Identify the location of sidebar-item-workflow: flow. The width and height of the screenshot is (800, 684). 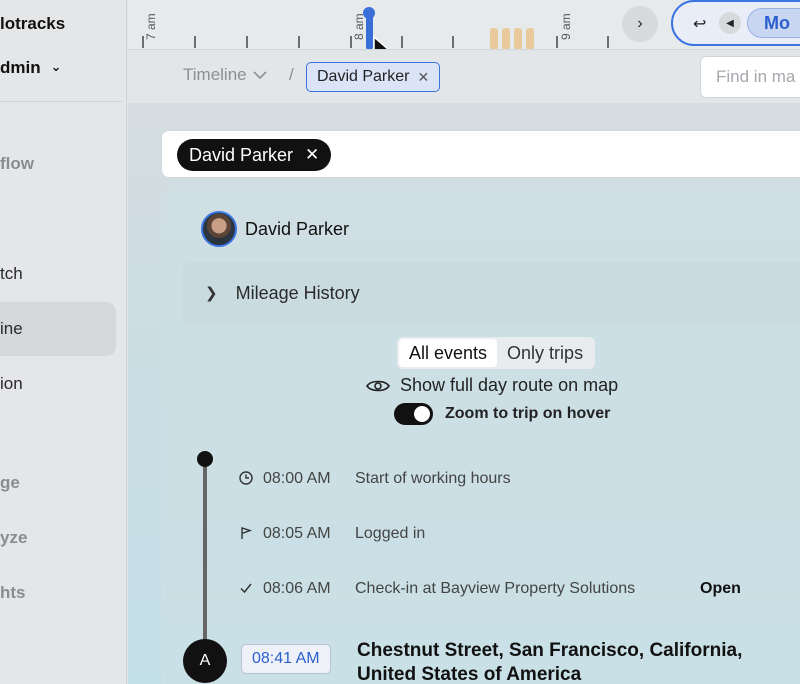
(58, 164).